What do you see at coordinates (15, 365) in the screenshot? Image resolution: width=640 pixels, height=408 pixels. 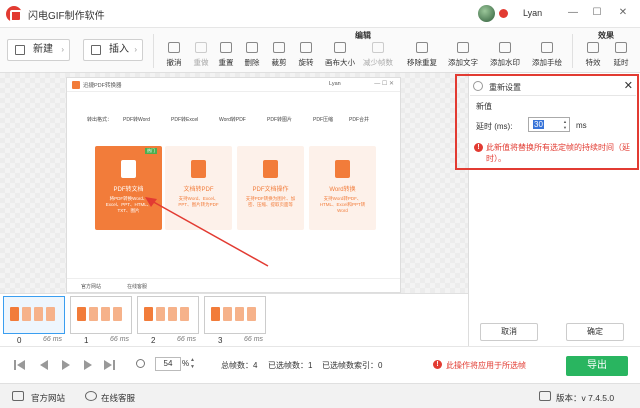 I see `first-frame-icon` at bounding box center [15, 365].